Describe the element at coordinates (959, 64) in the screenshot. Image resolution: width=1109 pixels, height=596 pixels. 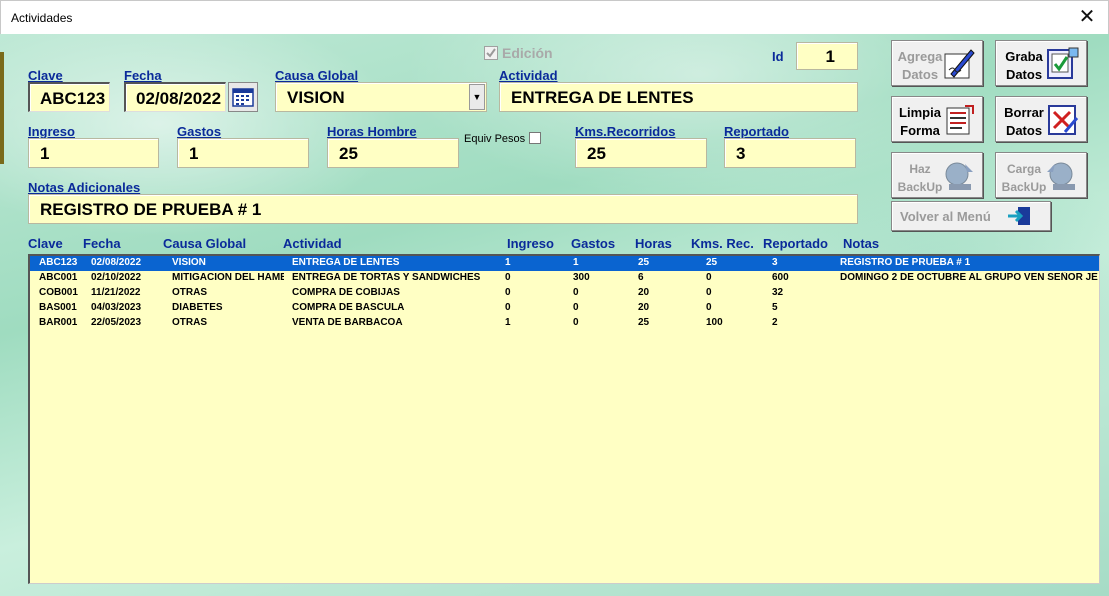
I see `pen-paper-icon` at that location.